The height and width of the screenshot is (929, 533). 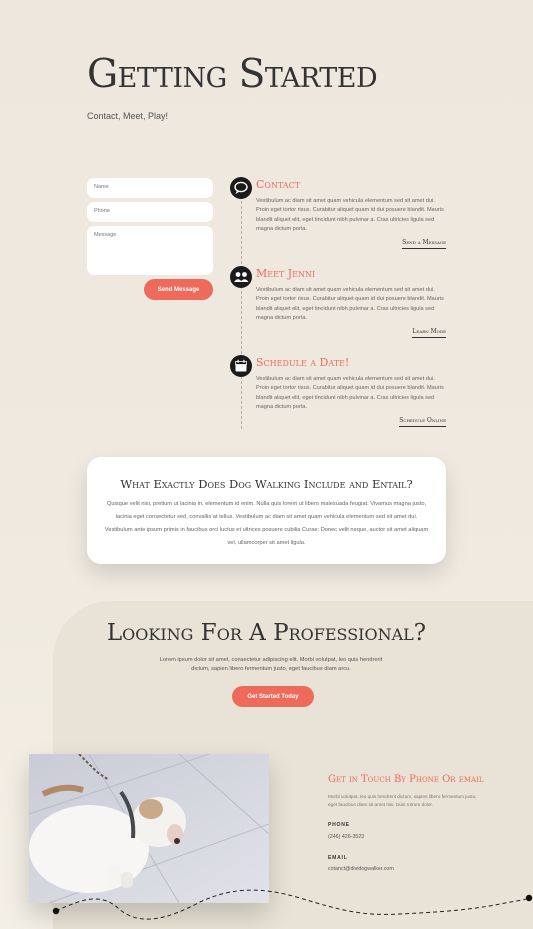 I want to click on send-message-button: Send Message, so click(x=178, y=289).